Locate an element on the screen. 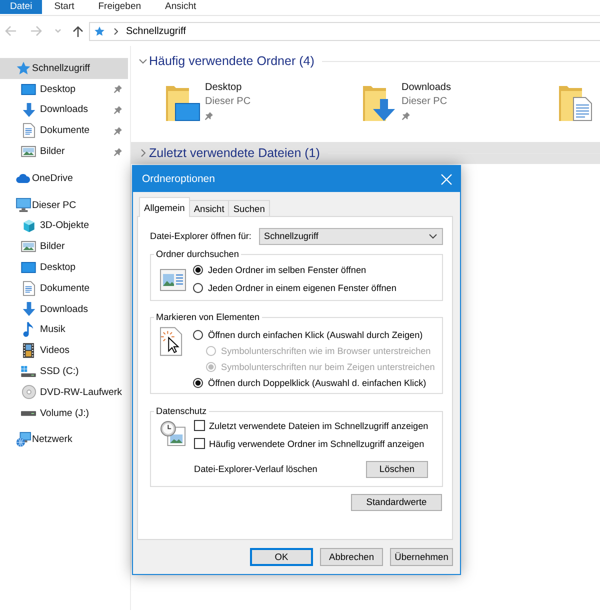  breadcrumb-item: Schnellzugriff is located at coordinates (156, 31).